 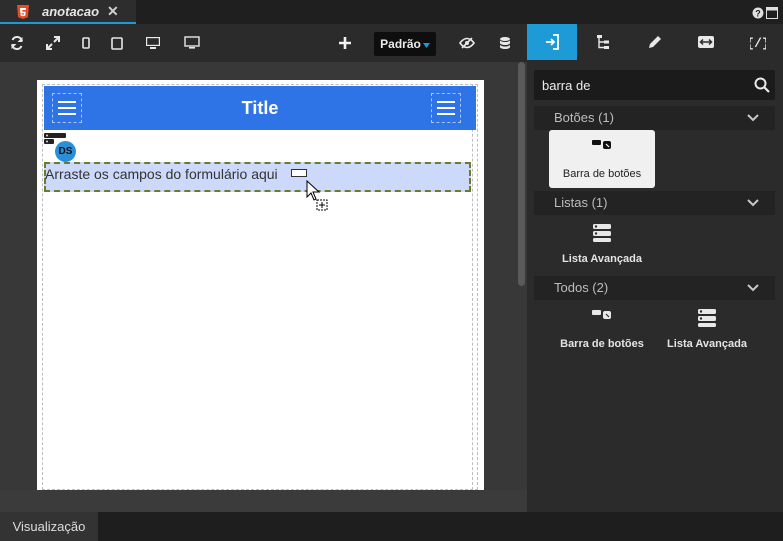 I want to click on search-input, so click(x=642, y=85).